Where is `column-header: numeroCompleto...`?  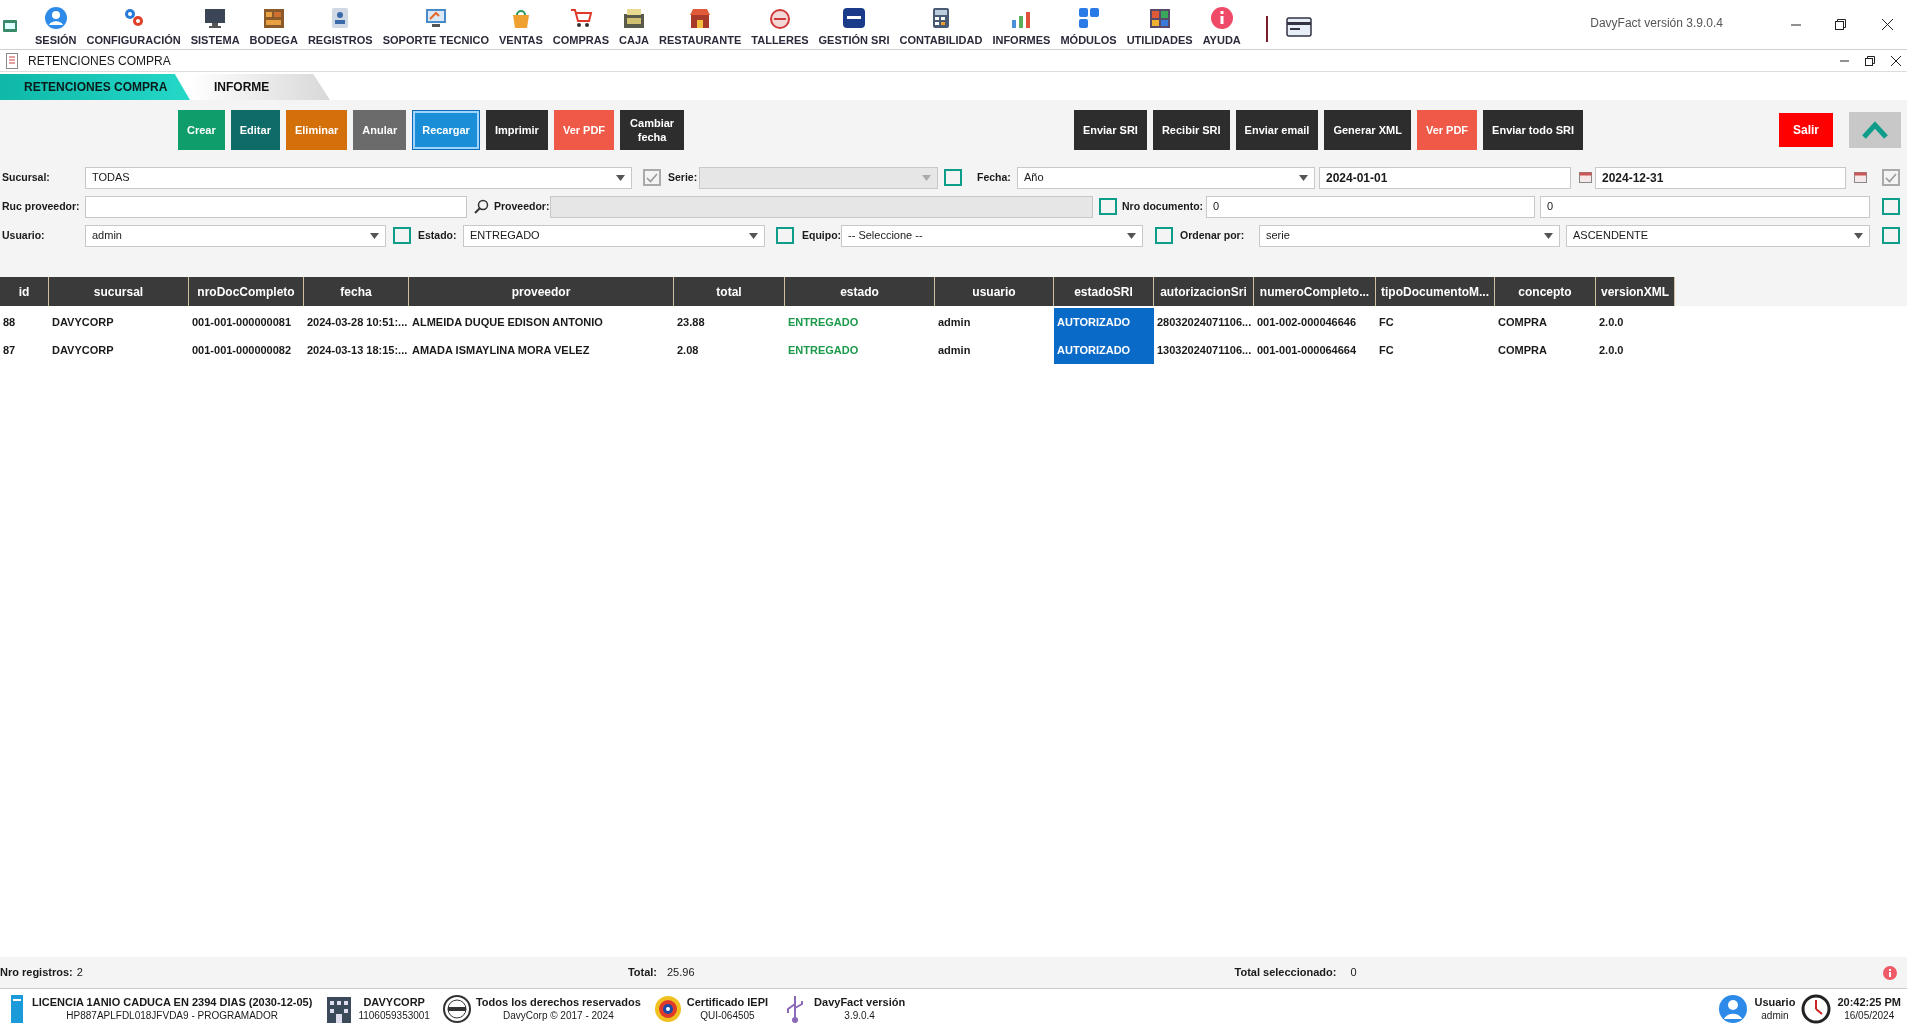 column-header: numeroCompleto... is located at coordinates (1315, 291).